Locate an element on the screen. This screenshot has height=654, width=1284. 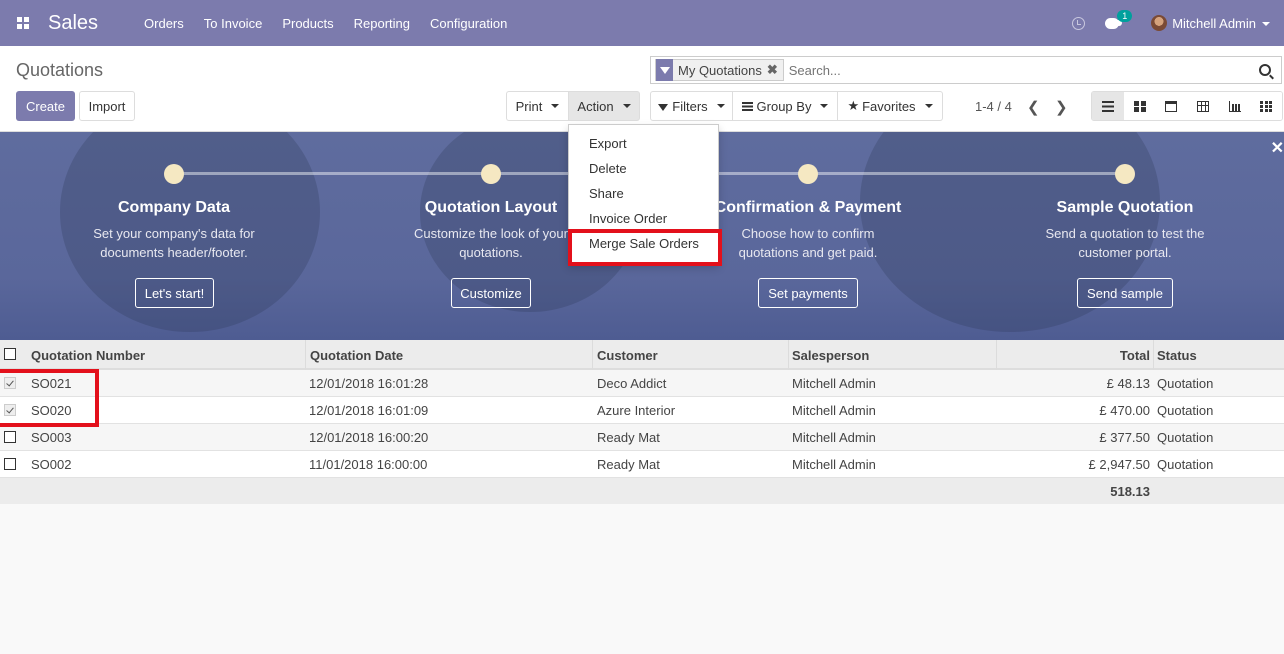
menu-item-delete: Delete is located at coordinates (608, 168).